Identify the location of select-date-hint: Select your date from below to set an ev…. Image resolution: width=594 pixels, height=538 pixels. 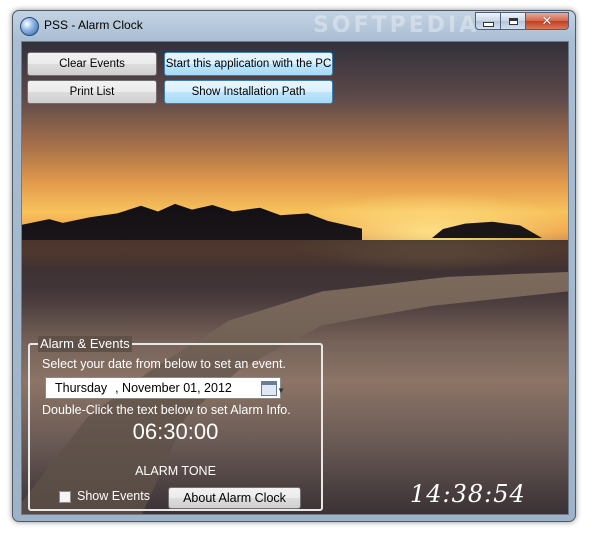
(164, 364).